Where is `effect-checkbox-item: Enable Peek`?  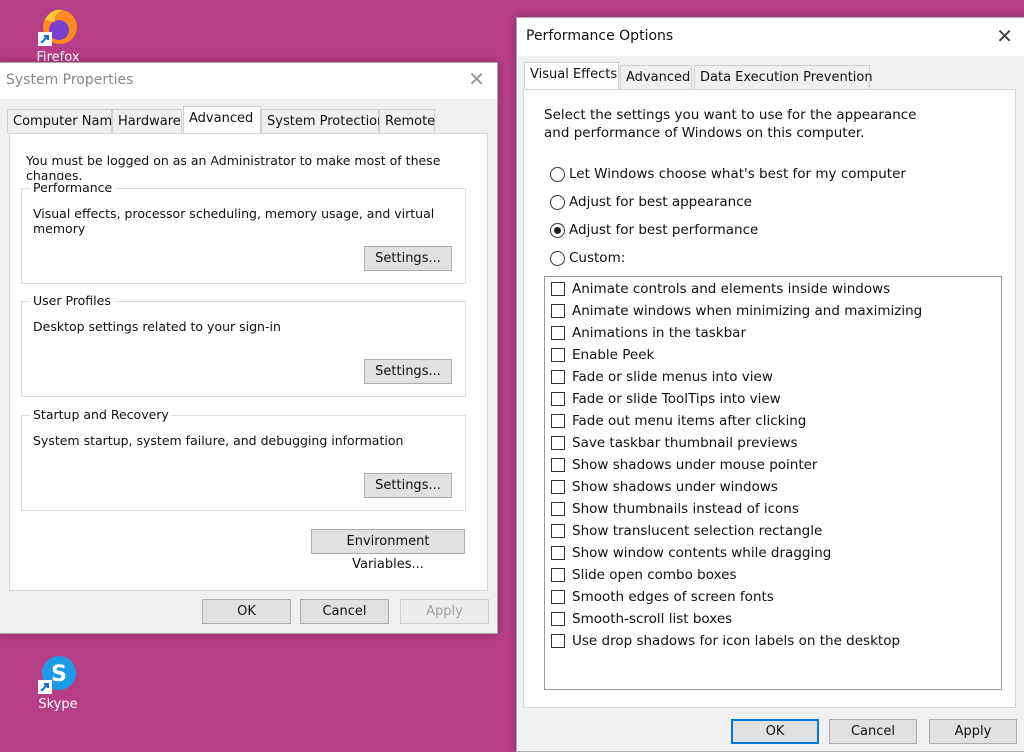
effect-checkbox-item: Enable Peek is located at coordinates (602, 355).